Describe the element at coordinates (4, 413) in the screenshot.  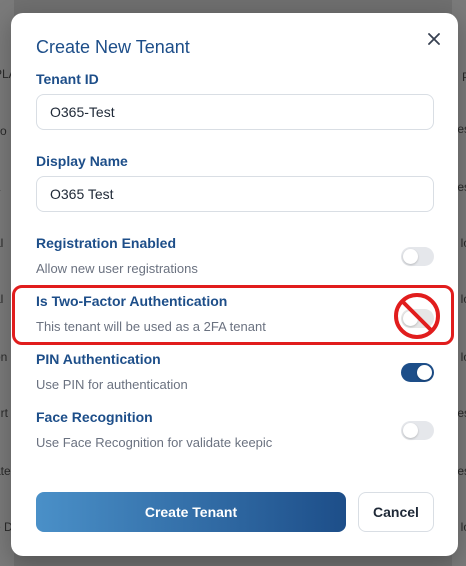
I see `background-text: urt` at that location.